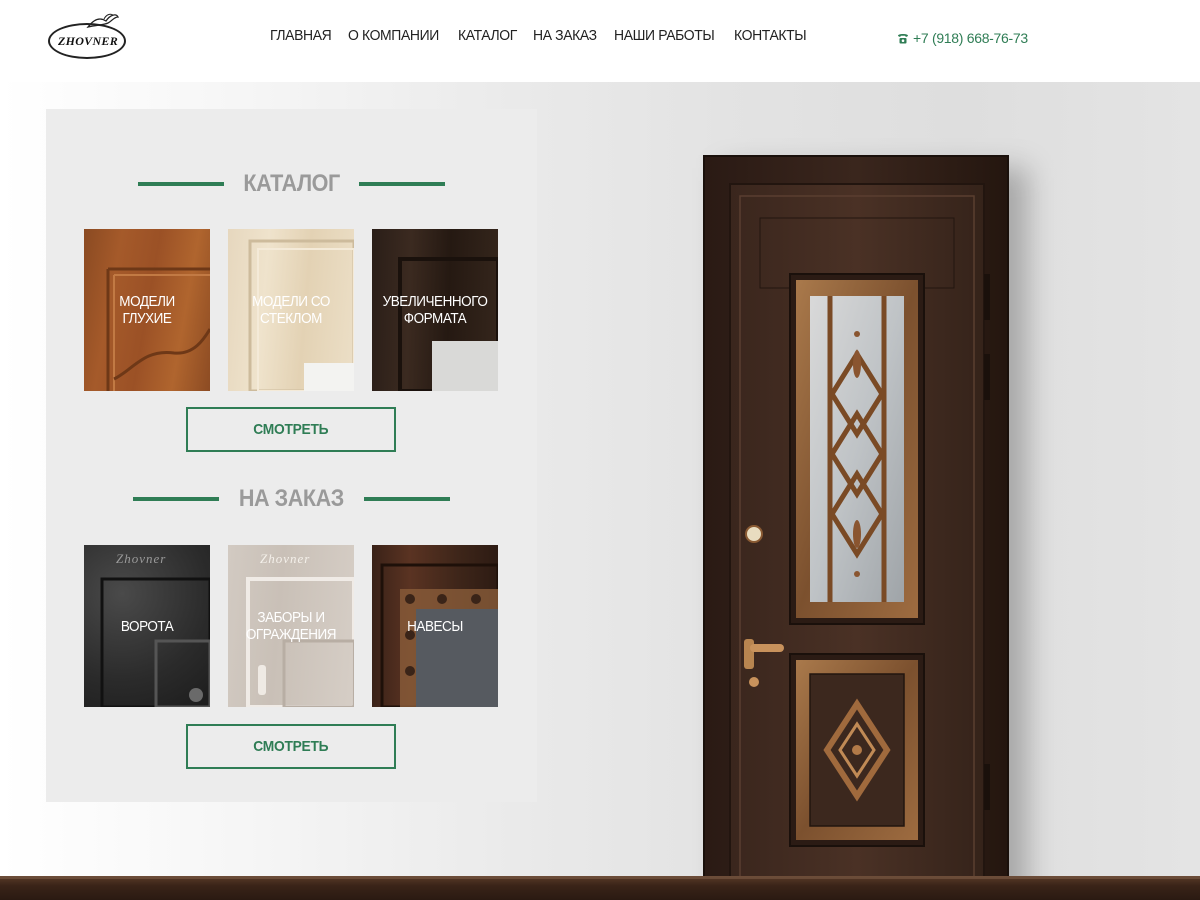  I want to click on tile-label: ЗАБОРЫ И ОГРАЖДЕНИЯ, so click(291, 626).